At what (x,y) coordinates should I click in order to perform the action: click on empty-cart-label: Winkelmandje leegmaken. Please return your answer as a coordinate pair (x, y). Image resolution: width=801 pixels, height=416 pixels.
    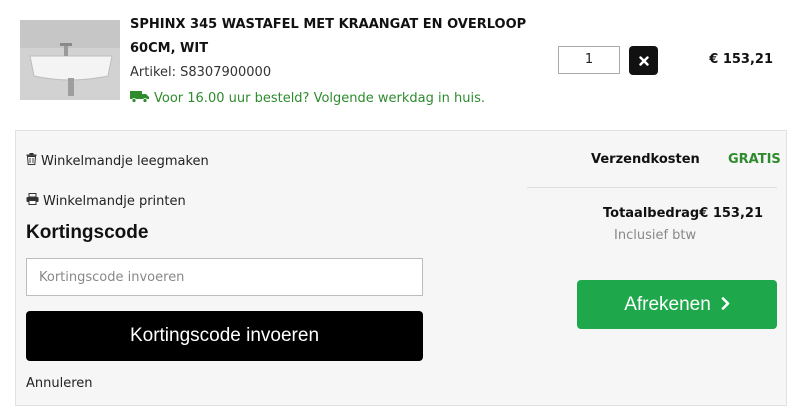
    Looking at the image, I should click on (125, 161).